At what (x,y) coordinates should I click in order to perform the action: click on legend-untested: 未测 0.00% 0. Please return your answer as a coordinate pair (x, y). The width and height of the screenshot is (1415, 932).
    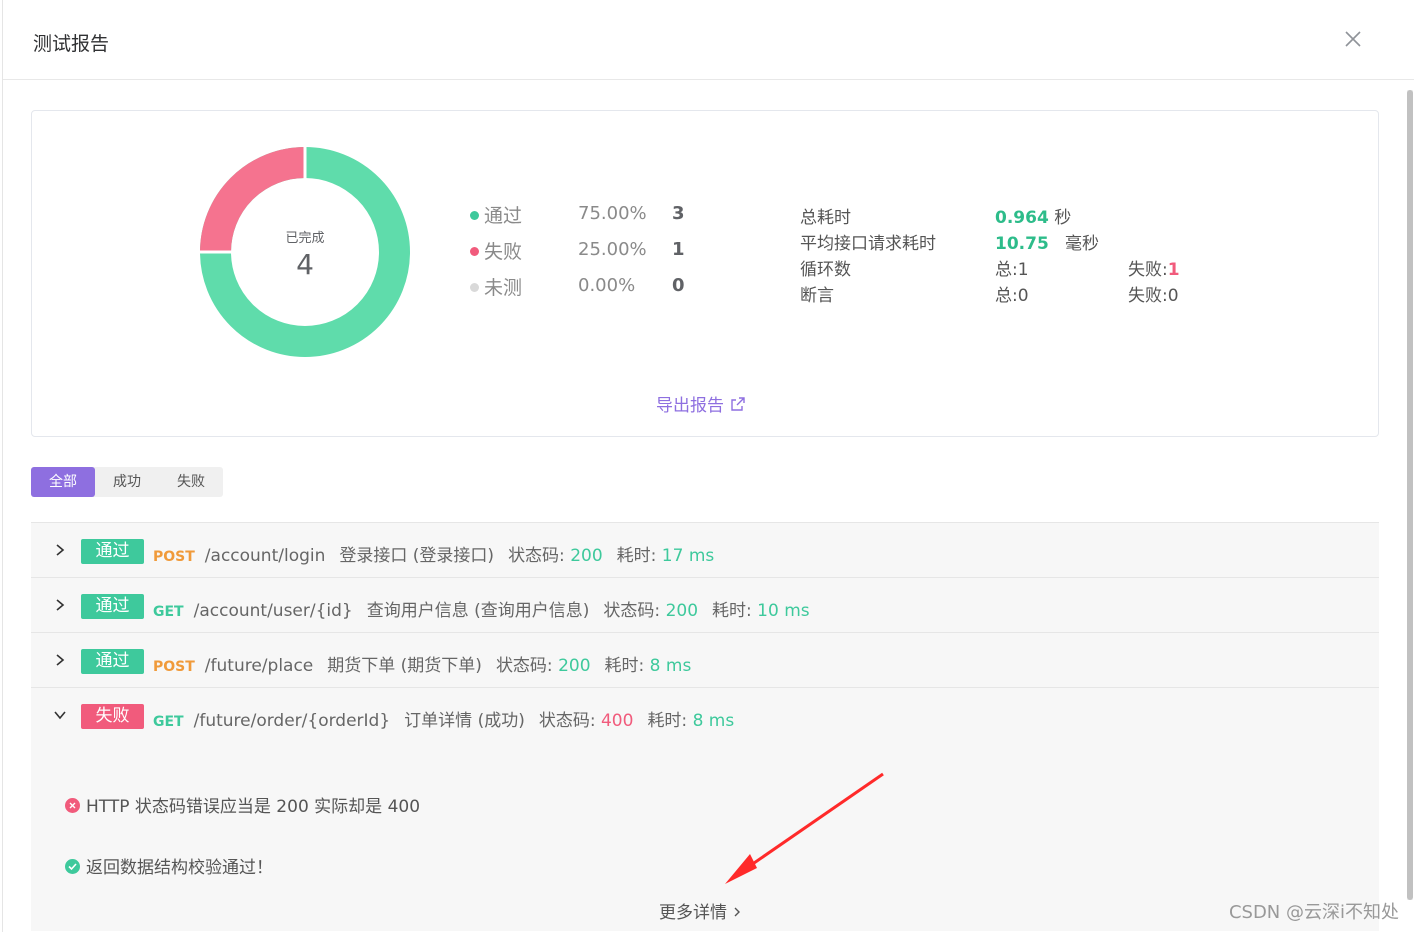
    Looking at the image, I should click on (588, 289).